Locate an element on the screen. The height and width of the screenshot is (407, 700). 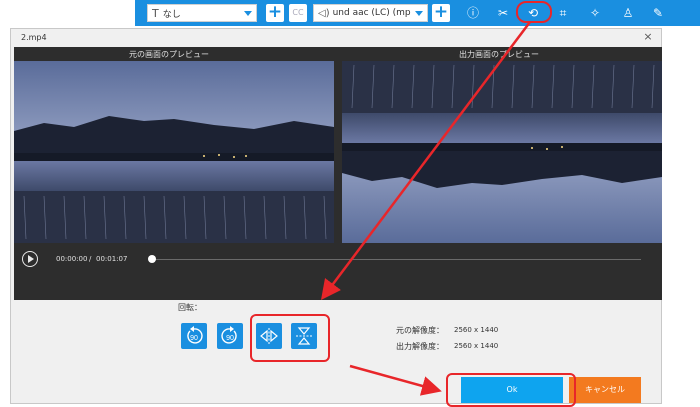
edit-icon: ✎ is located at coordinates (658, 13).